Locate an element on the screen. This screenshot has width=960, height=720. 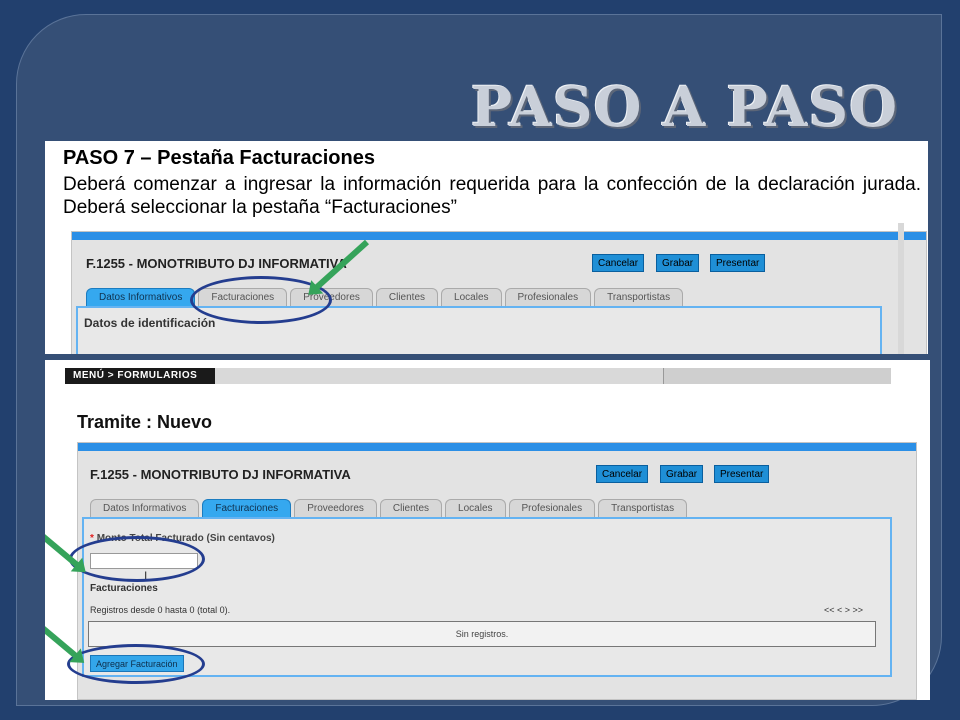
step-heading: PASO 7 – Pestaña Facturaciones is located at coordinates (219, 158).